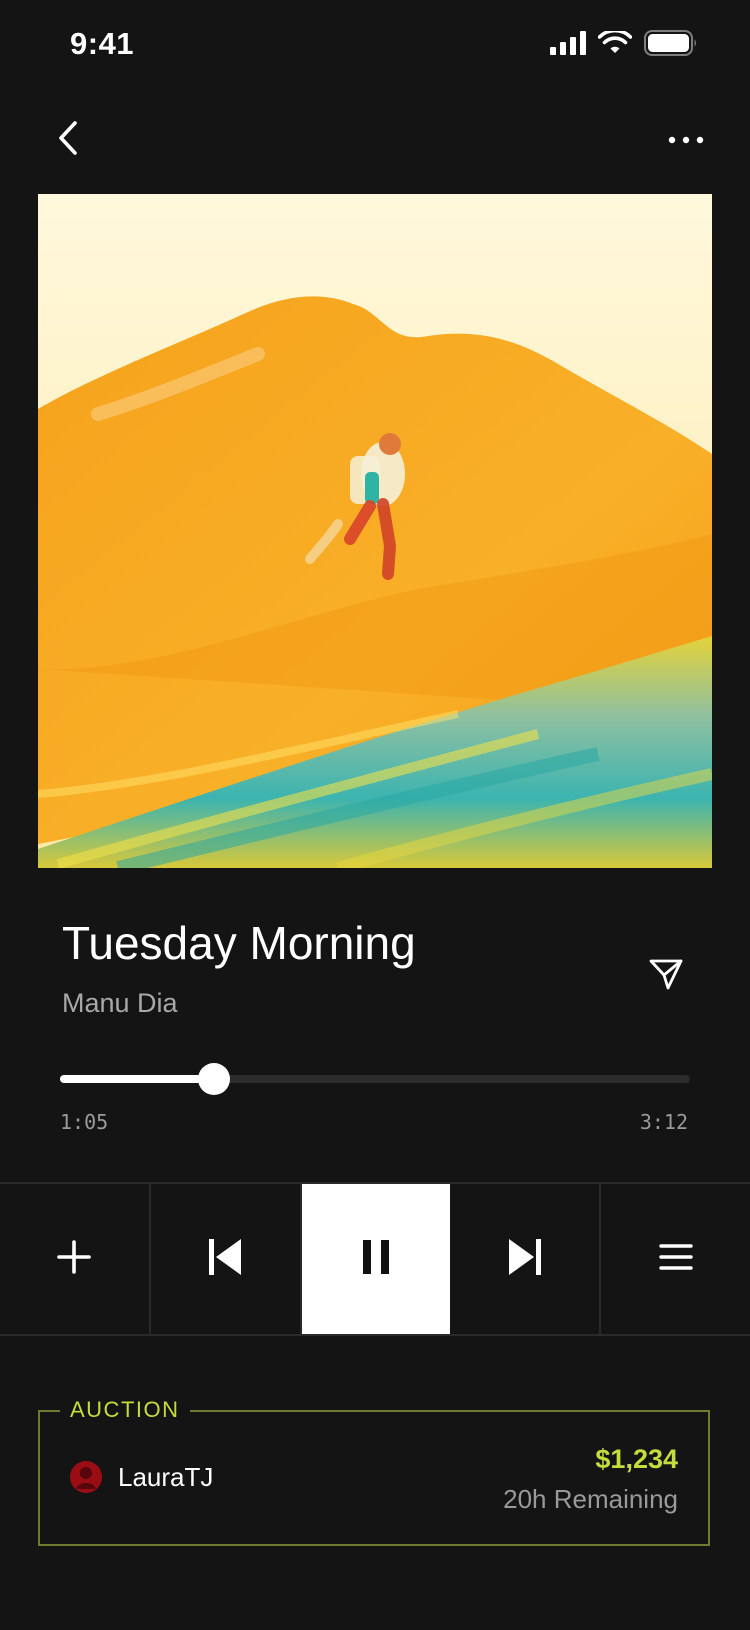 The width and height of the screenshot is (750, 1630). Describe the element at coordinates (375, 140) in the screenshot. I see `top-nav` at that location.